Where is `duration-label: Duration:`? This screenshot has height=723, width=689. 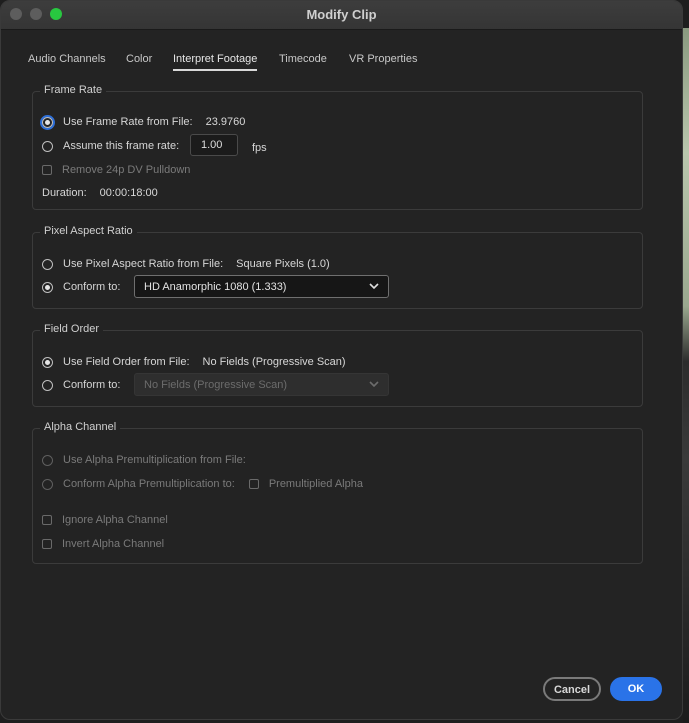 duration-label: Duration: is located at coordinates (64, 193).